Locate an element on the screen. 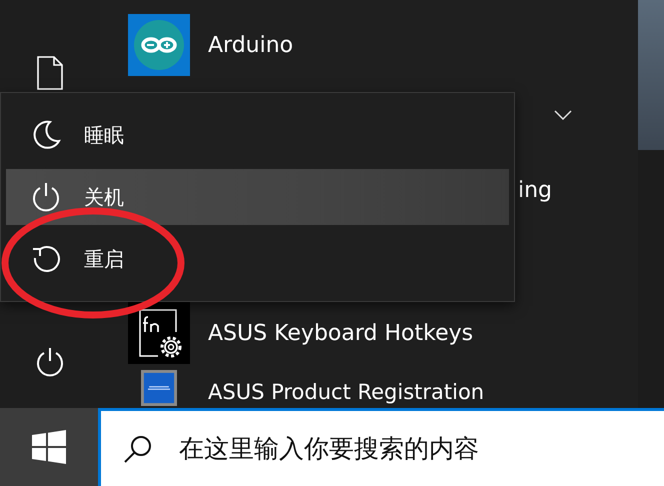 This screenshot has height=486, width=664. search-box: 在这里输入你要搜索的内容 is located at coordinates (381, 447).